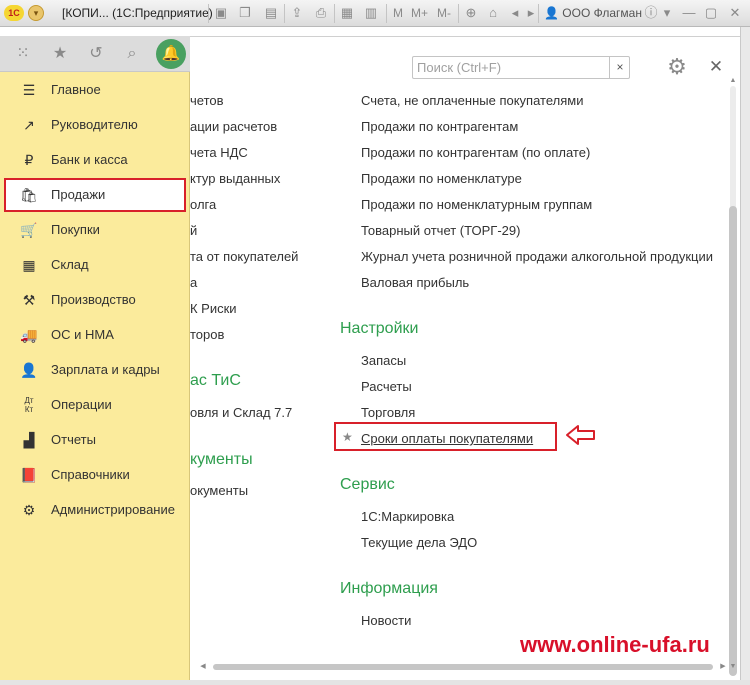 This screenshot has width=750, height=685. I want to click on info-link: Новости, so click(386, 620).